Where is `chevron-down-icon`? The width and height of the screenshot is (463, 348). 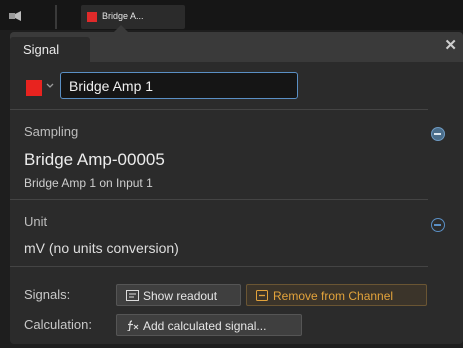 chevron-down-icon is located at coordinates (50, 85).